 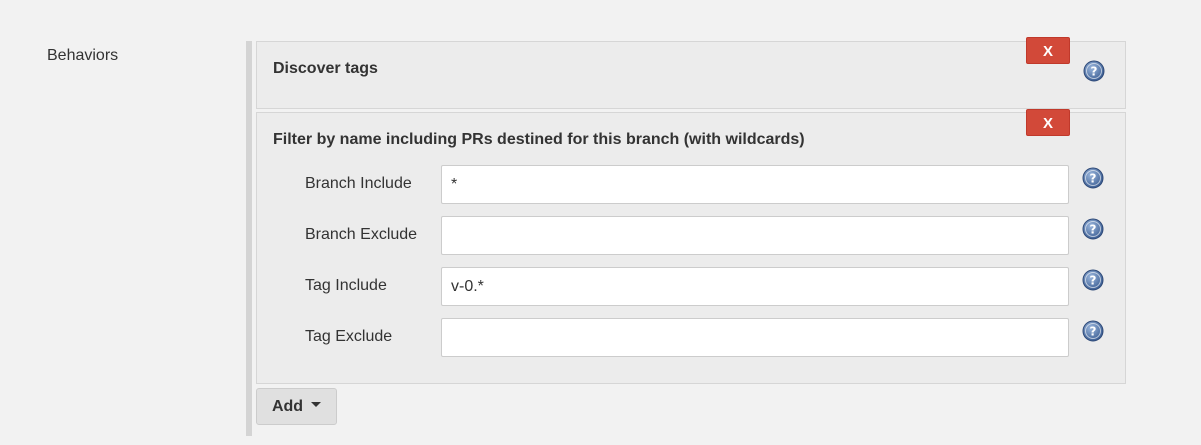 I want to click on branch-exclude-label: Branch Exclude, so click(x=361, y=234).